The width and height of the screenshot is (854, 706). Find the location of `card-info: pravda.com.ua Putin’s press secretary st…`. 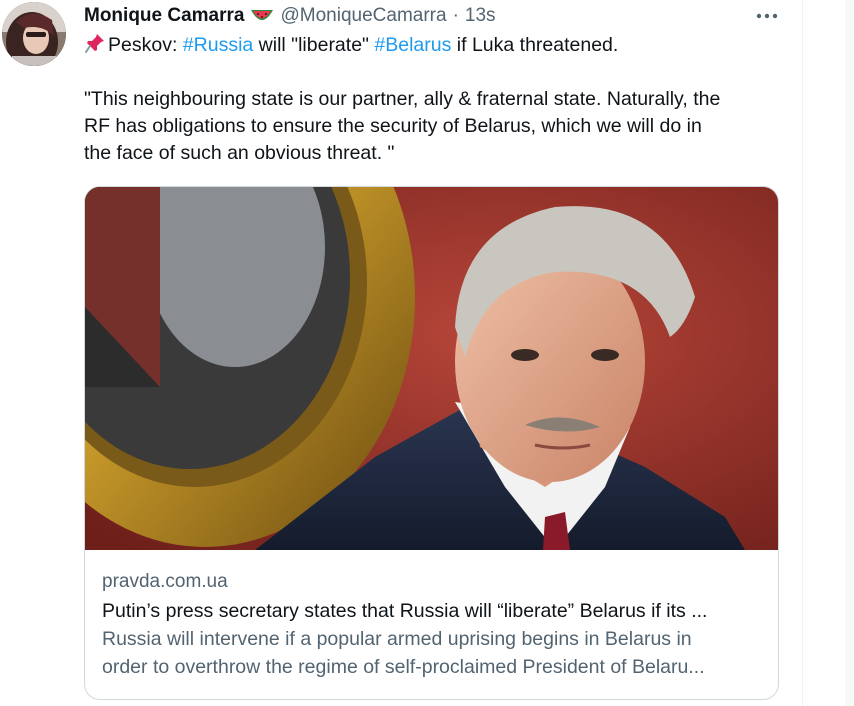

card-info: pravda.com.ua Putin’s press secretary st… is located at coordinates (437, 625).